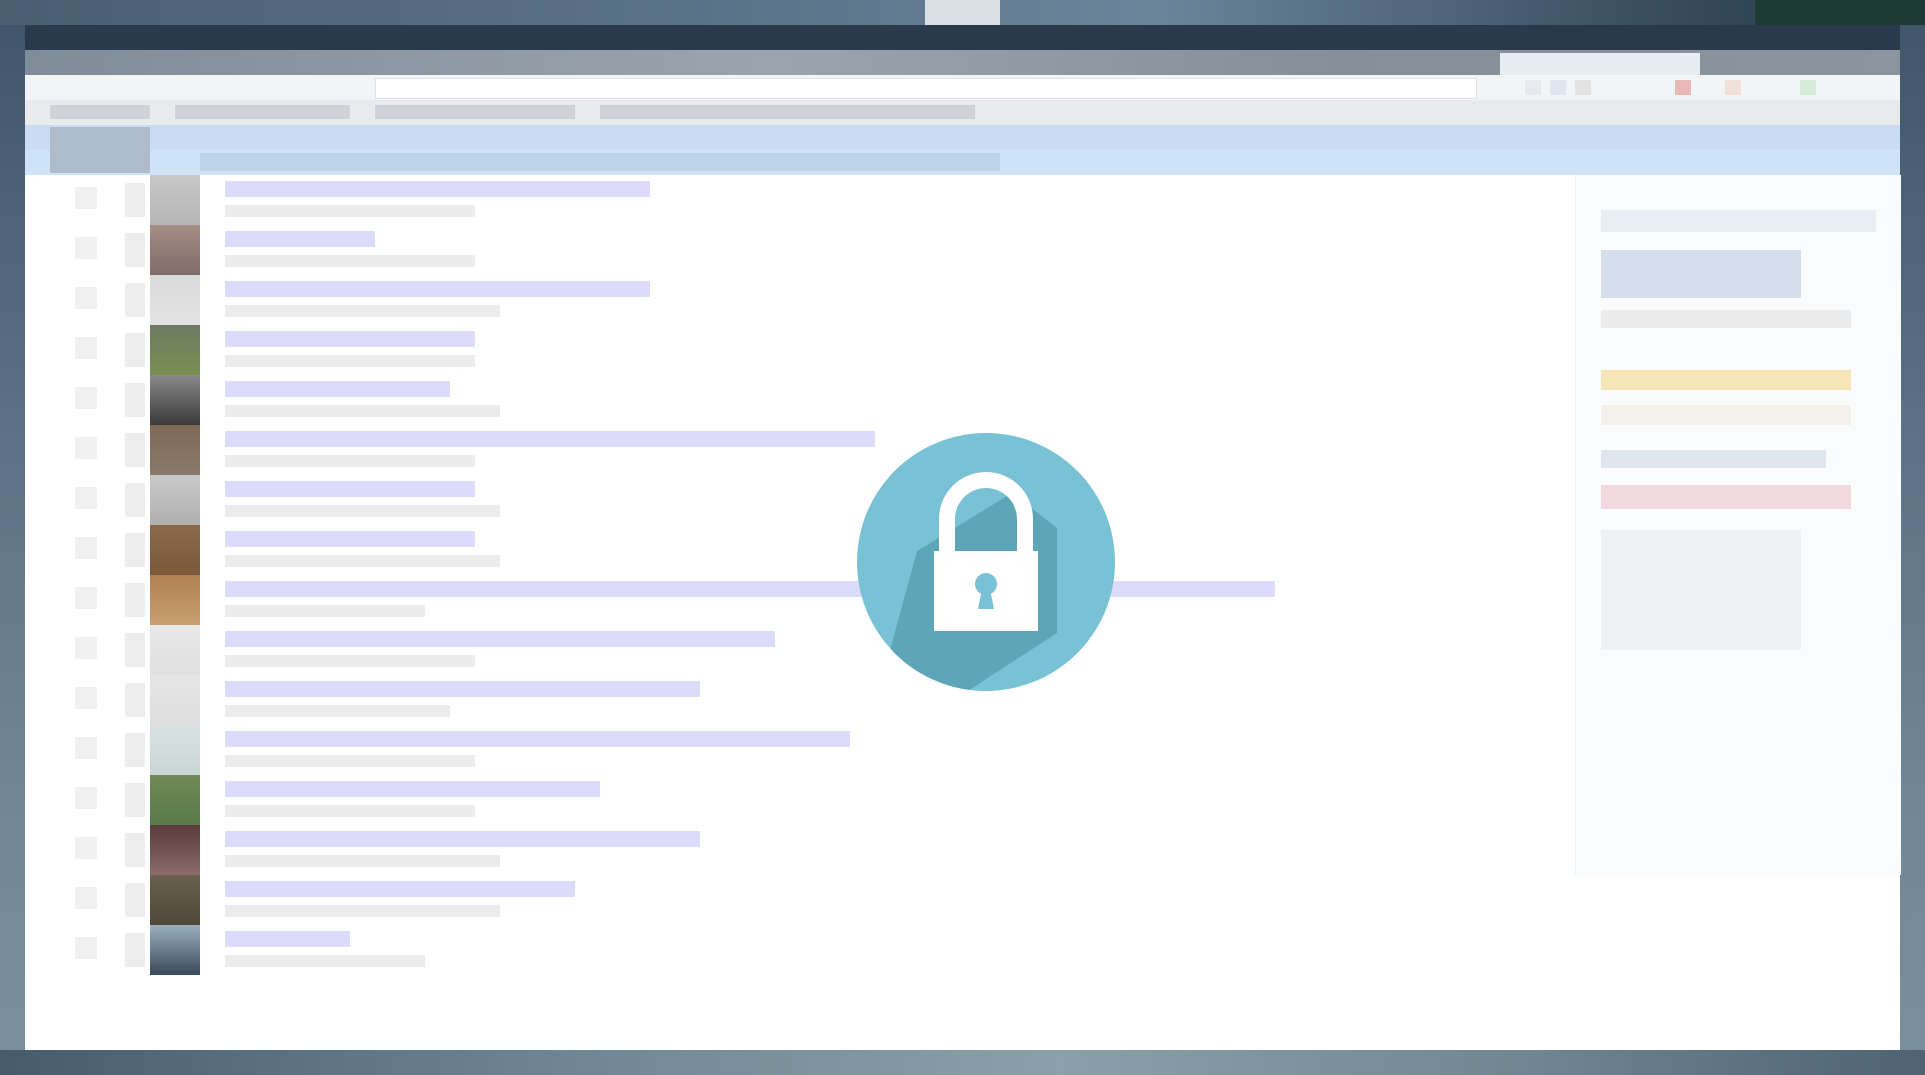  I want to click on lock-overlay, so click(986, 562).